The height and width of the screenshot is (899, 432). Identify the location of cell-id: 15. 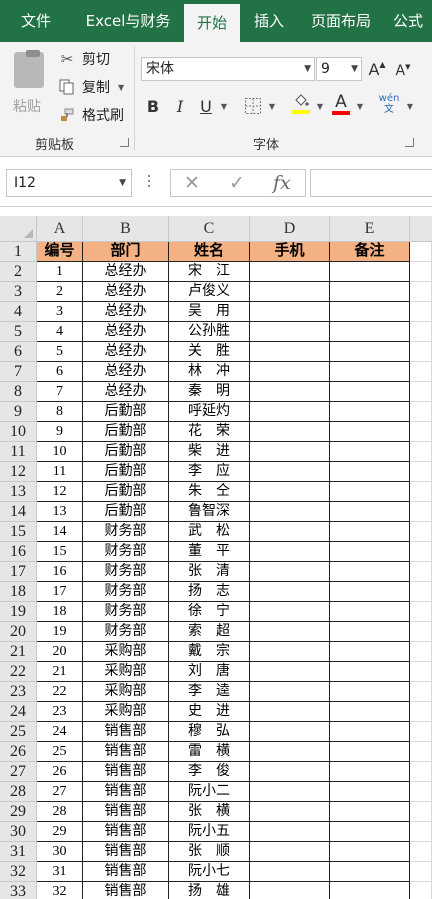
(60, 552).